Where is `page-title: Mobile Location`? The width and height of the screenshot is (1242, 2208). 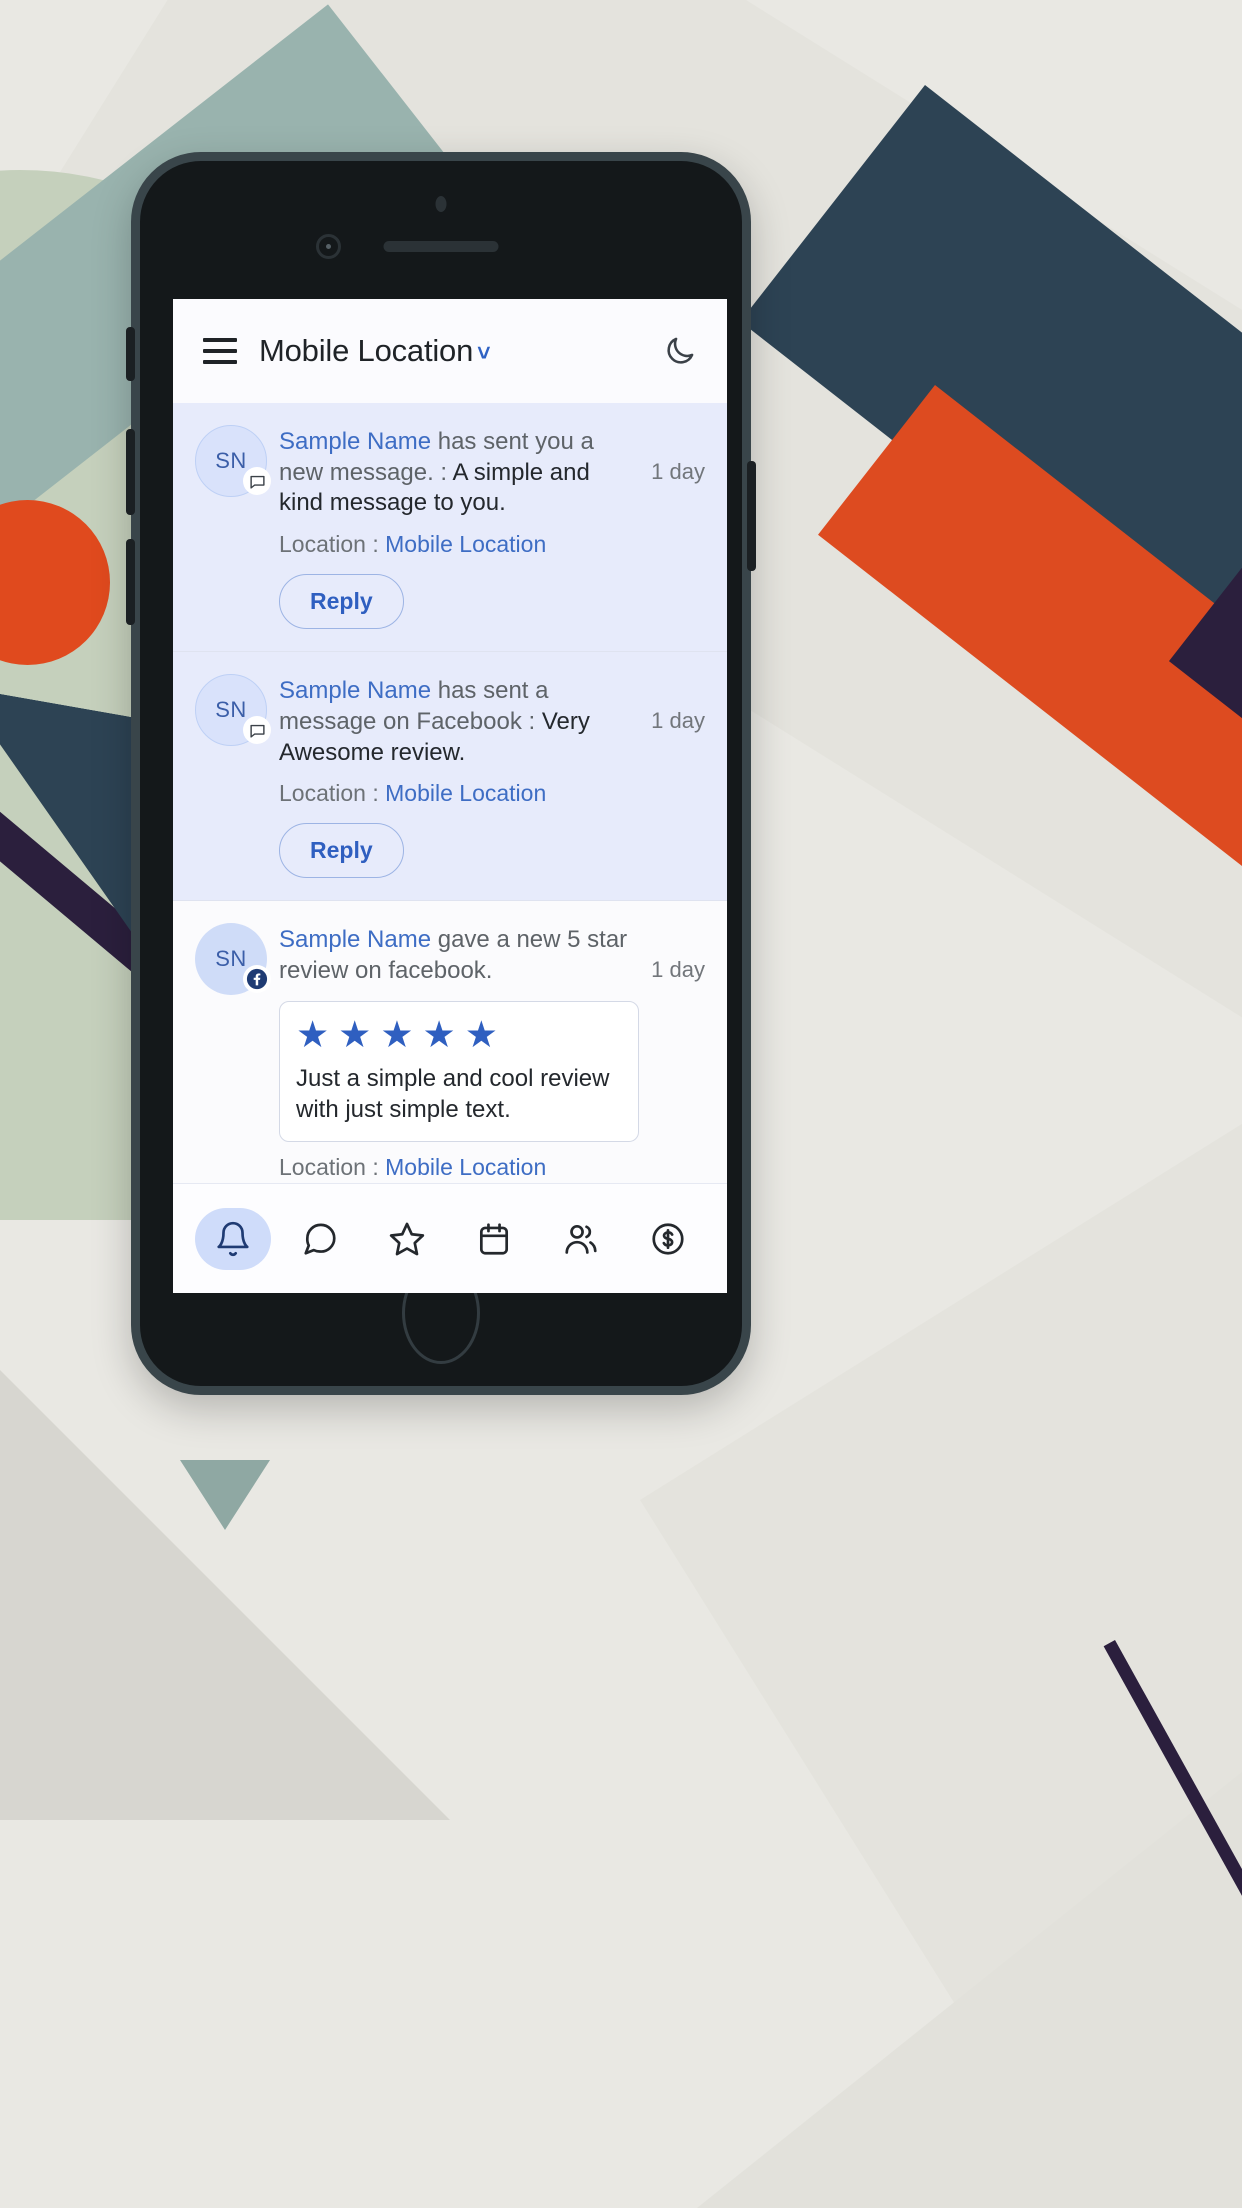 page-title: Mobile Location is located at coordinates (366, 350).